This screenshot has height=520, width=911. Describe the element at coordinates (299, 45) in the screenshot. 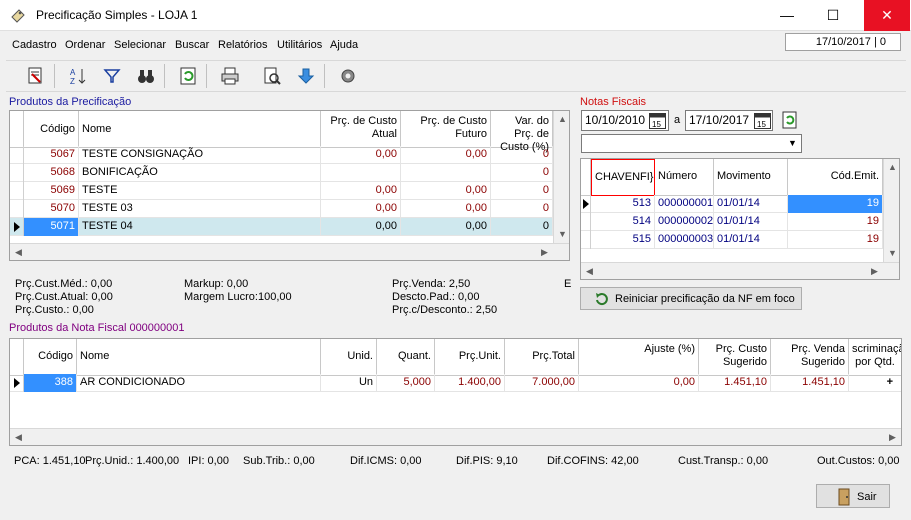

I see `menu-utilitarios: Utilitários` at that location.